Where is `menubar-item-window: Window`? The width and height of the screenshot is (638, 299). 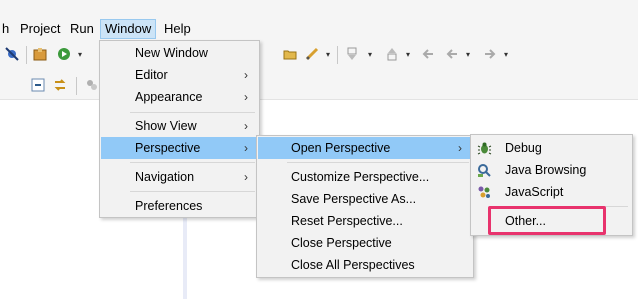 menubar-item-window: Window is located at coordinates (128, 29).